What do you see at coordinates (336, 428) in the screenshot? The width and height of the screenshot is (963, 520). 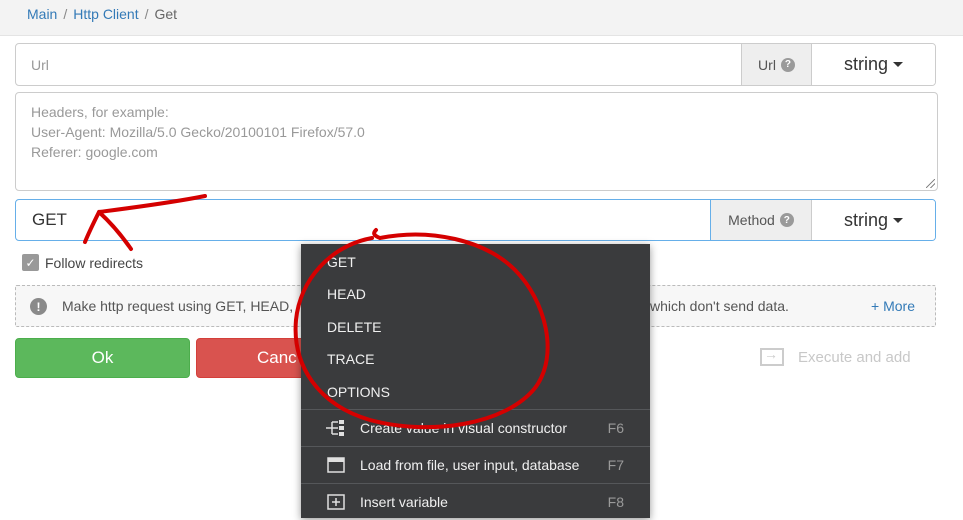 I see `tree-icon` at bounding box center [336, 428].